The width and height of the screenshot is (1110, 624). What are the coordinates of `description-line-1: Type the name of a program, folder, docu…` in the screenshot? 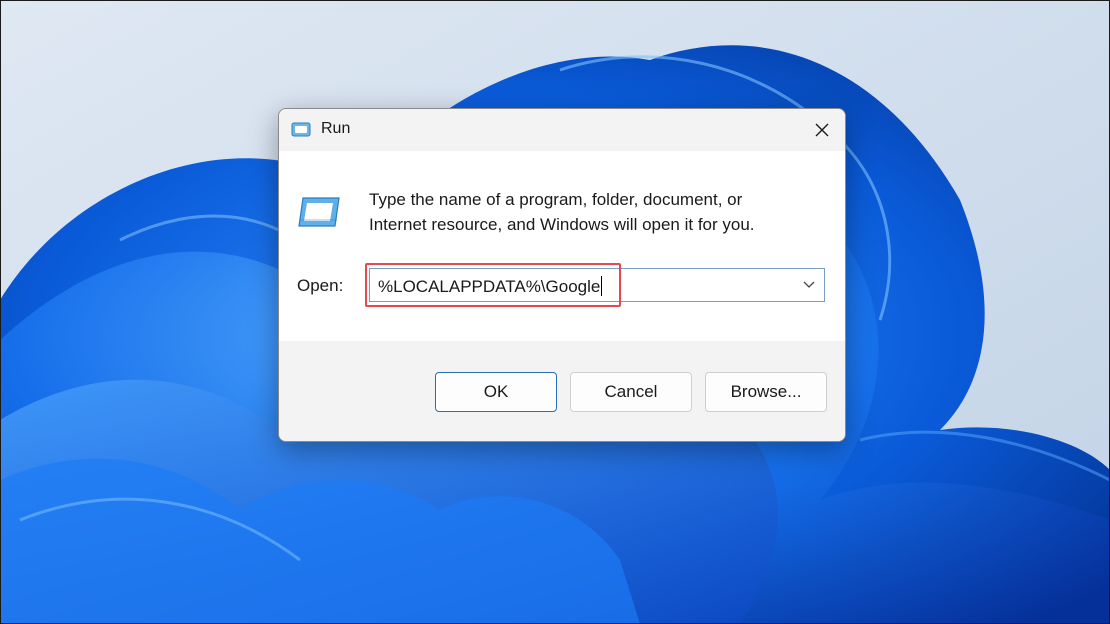 It's located at (556, 199).